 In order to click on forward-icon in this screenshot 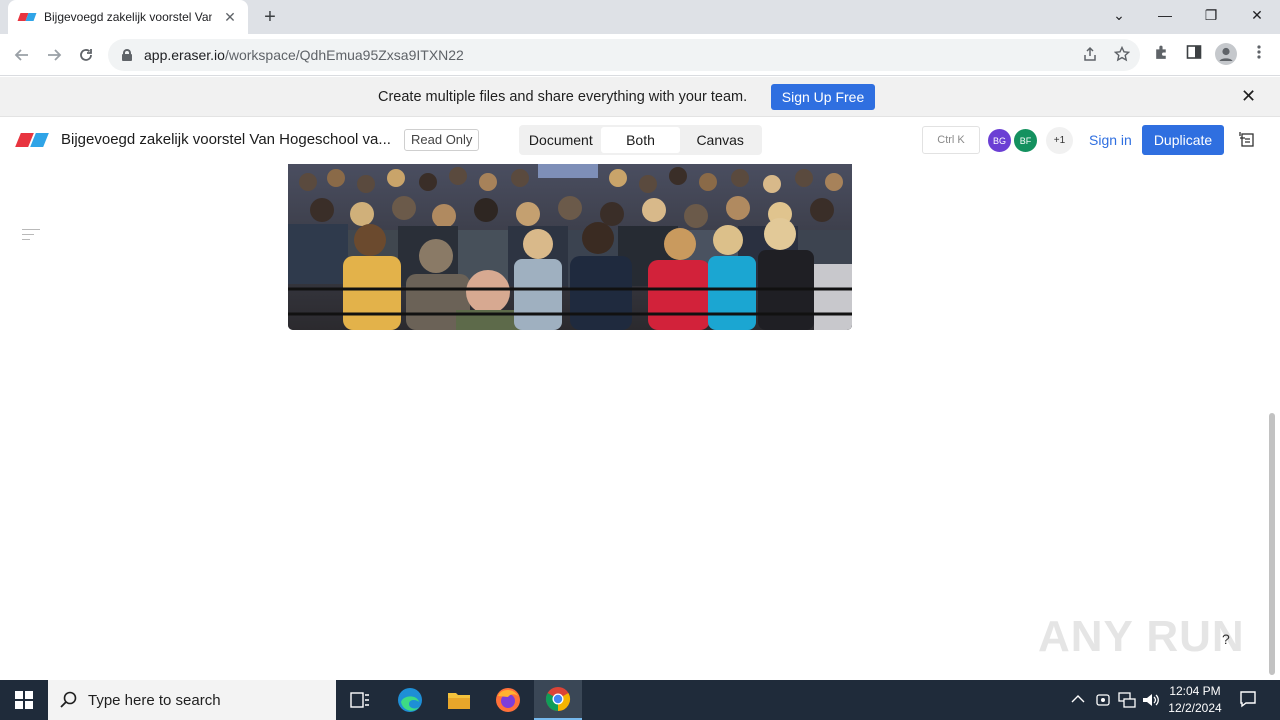, I will do `click(54, 55)`.